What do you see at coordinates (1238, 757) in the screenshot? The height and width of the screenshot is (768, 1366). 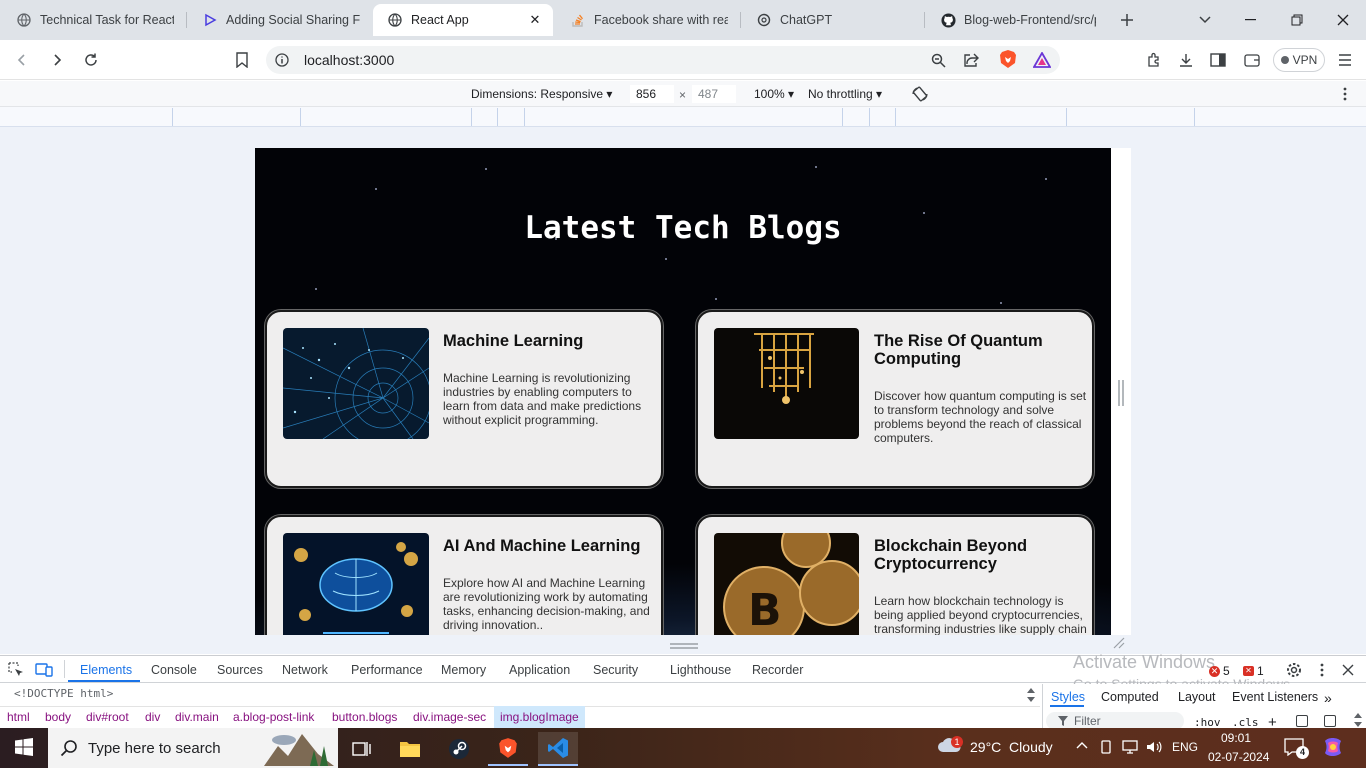 I see `clock-date: 02-07-2024` at bounding box center [1238, 757].